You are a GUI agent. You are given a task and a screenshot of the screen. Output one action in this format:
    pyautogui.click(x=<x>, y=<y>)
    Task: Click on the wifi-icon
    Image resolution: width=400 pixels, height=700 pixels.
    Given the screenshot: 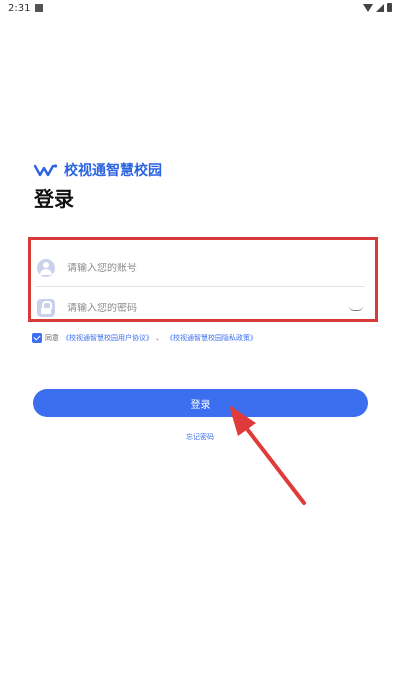 What is the action you would take?
    pyautogui.click(x=368, y=7)
    